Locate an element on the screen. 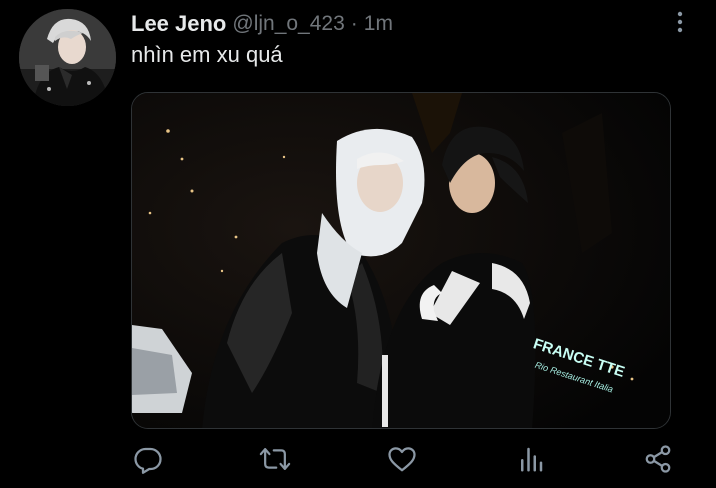 This screenshot has width=716, height=488. share-button is located at coordinates (658, 459).